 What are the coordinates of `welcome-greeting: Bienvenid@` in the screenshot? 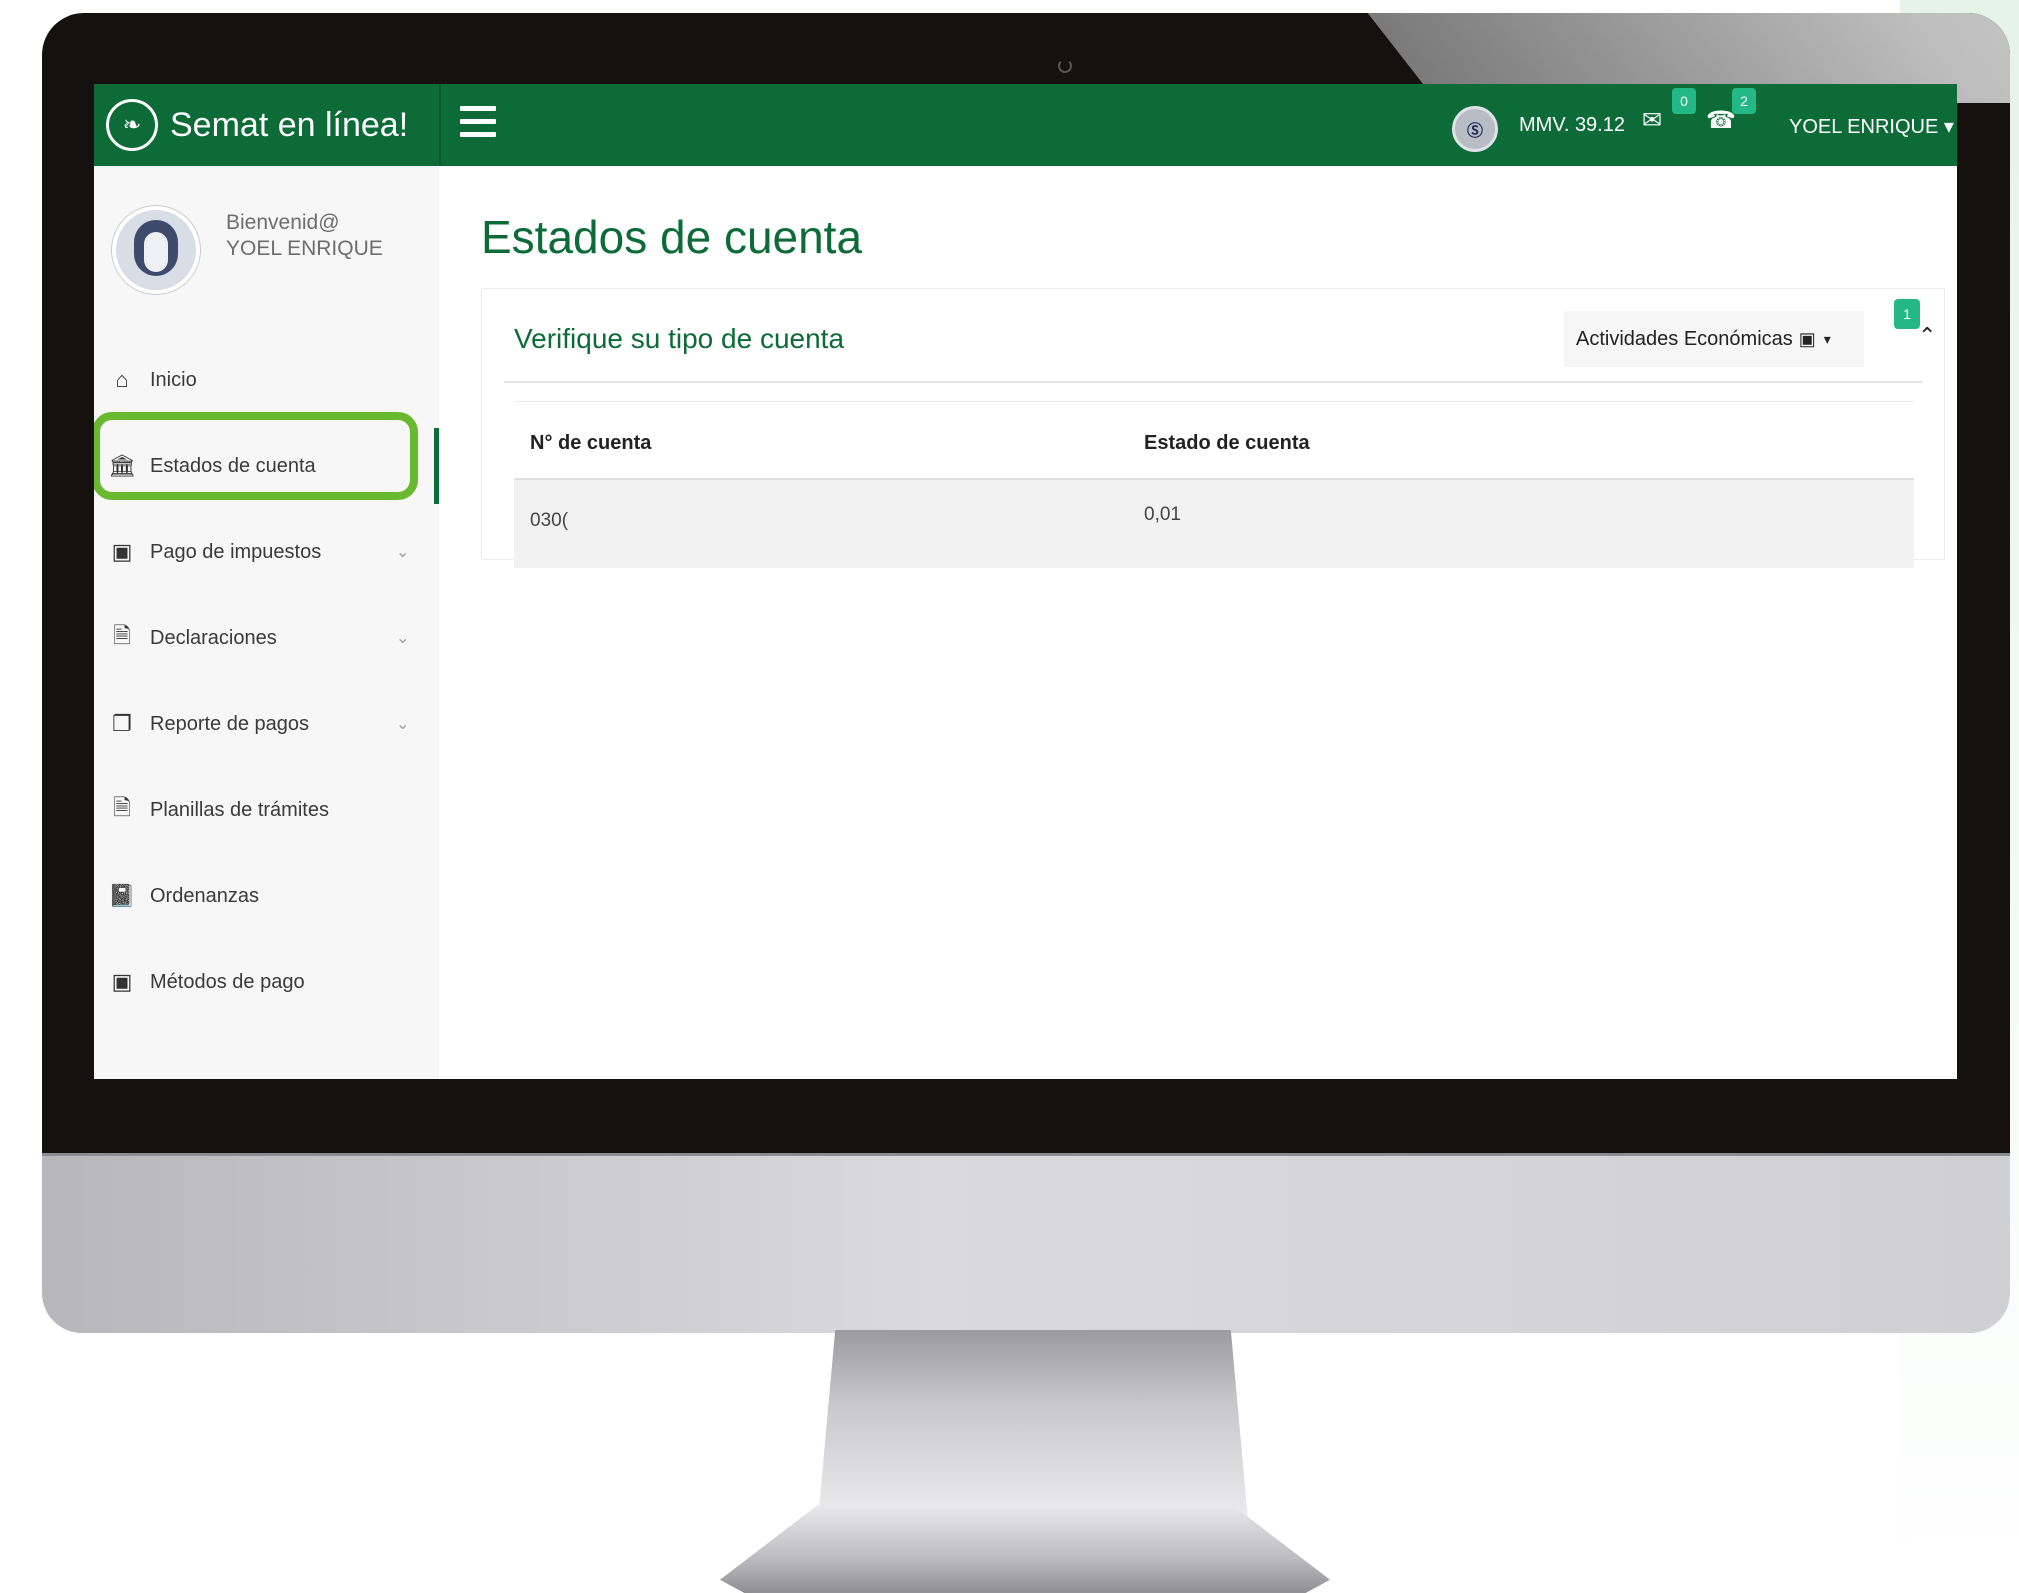 It's located at (283, 222).